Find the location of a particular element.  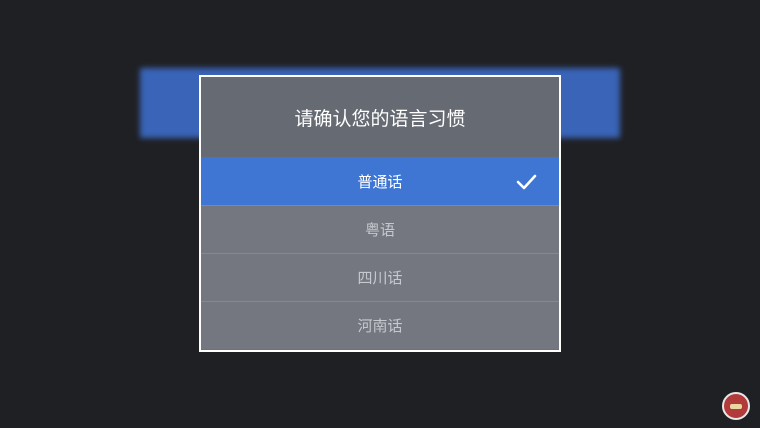

option-cantonese: 粤语 is located at coordinates (380, 229).